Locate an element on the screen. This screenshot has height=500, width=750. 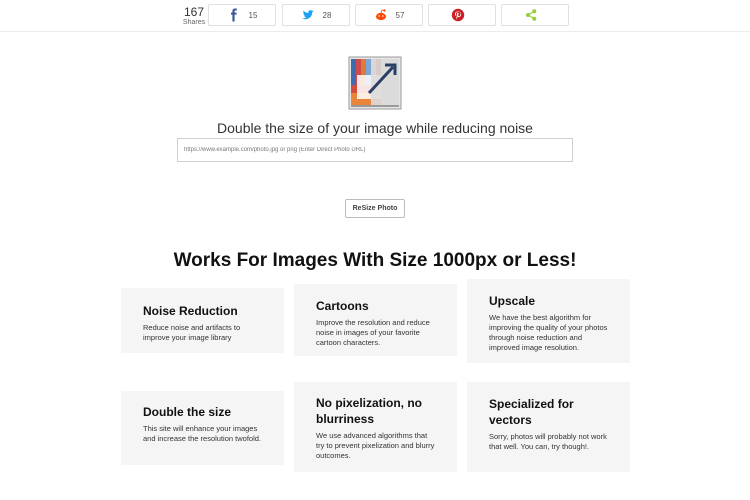
twitter-share-count: 28 is located at coordinates (327, 15).